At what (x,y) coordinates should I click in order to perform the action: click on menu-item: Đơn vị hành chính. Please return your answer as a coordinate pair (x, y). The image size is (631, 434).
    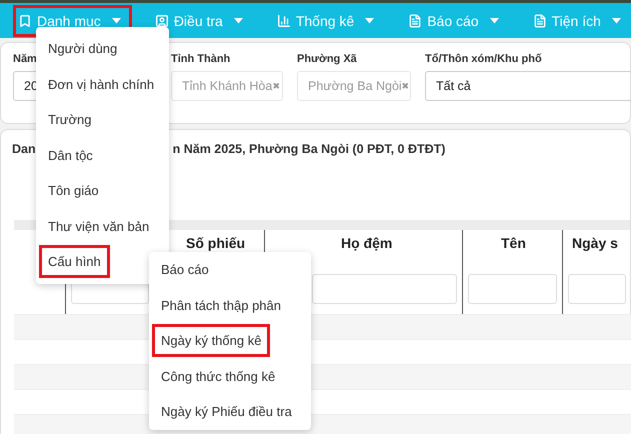
    Looking at the image, I should click on (101, 84).